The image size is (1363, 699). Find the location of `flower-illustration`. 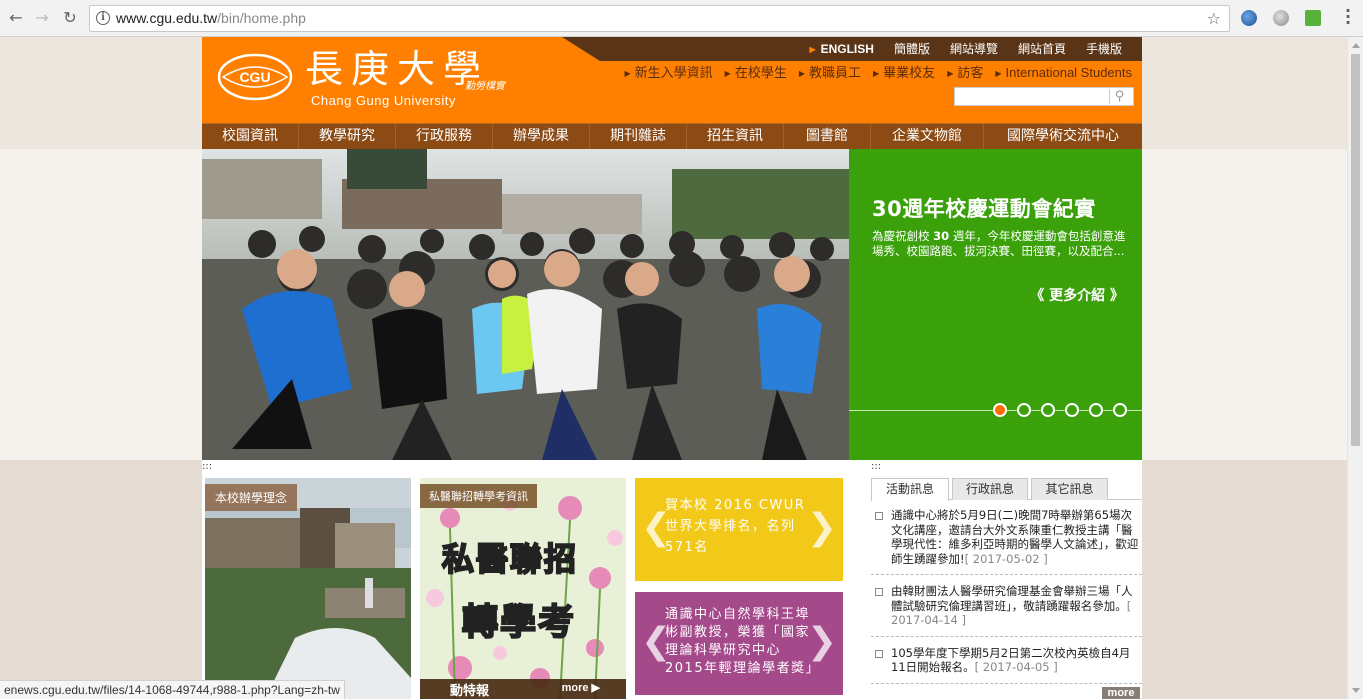

flower-illustration is located at coordinates (523, 588).